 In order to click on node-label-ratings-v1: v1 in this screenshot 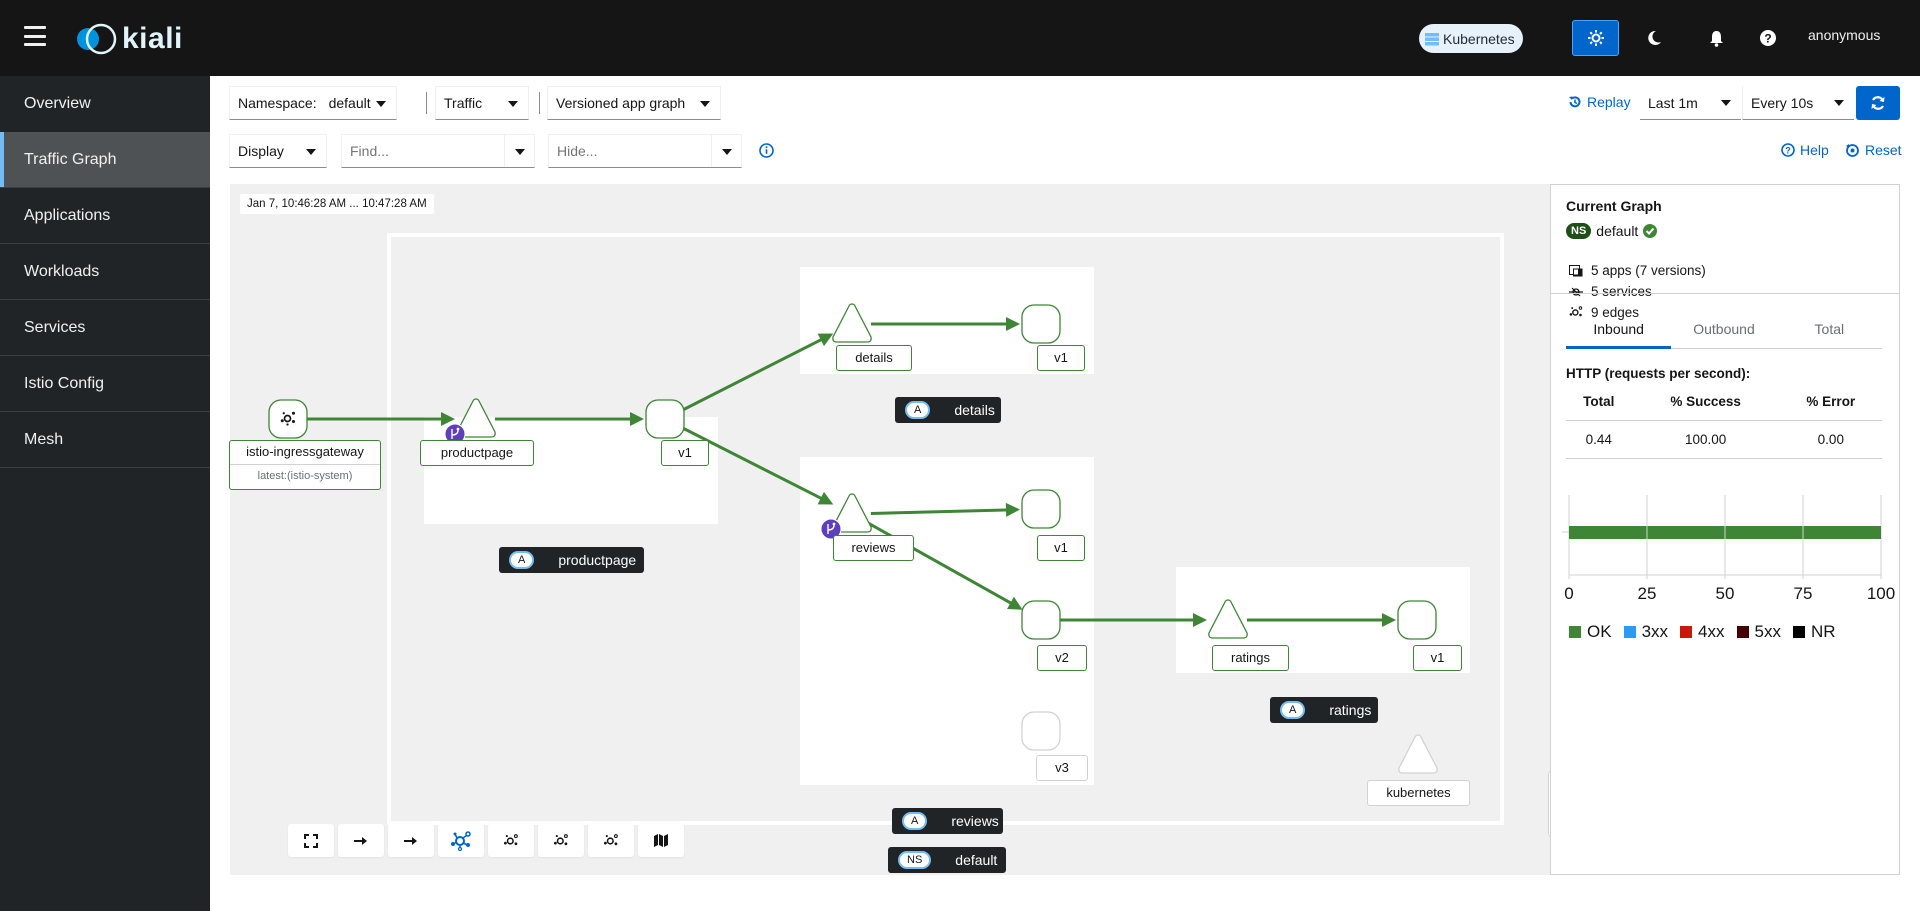, I will do `click(1437, 658)`.